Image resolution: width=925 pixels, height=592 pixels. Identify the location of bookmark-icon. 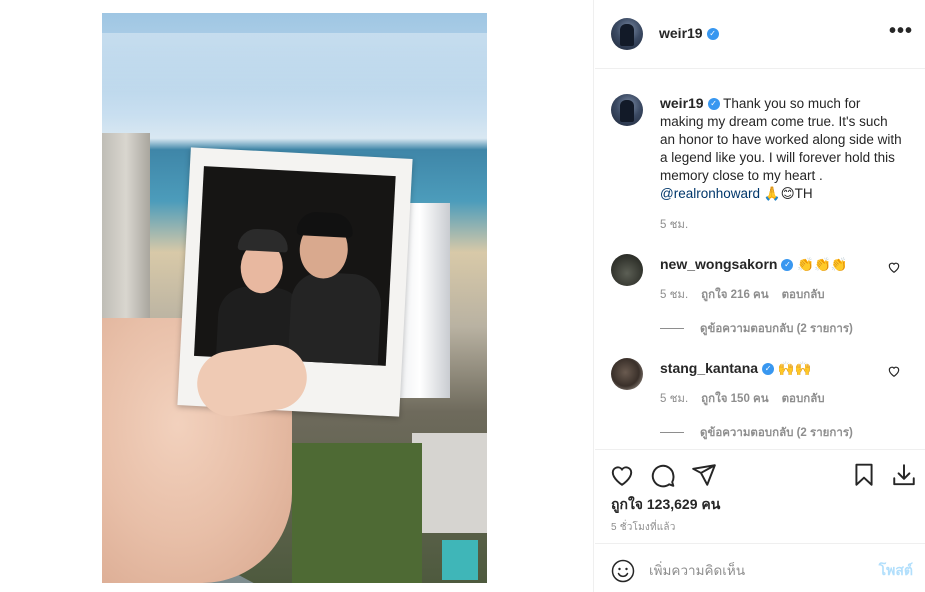
(864, 475).